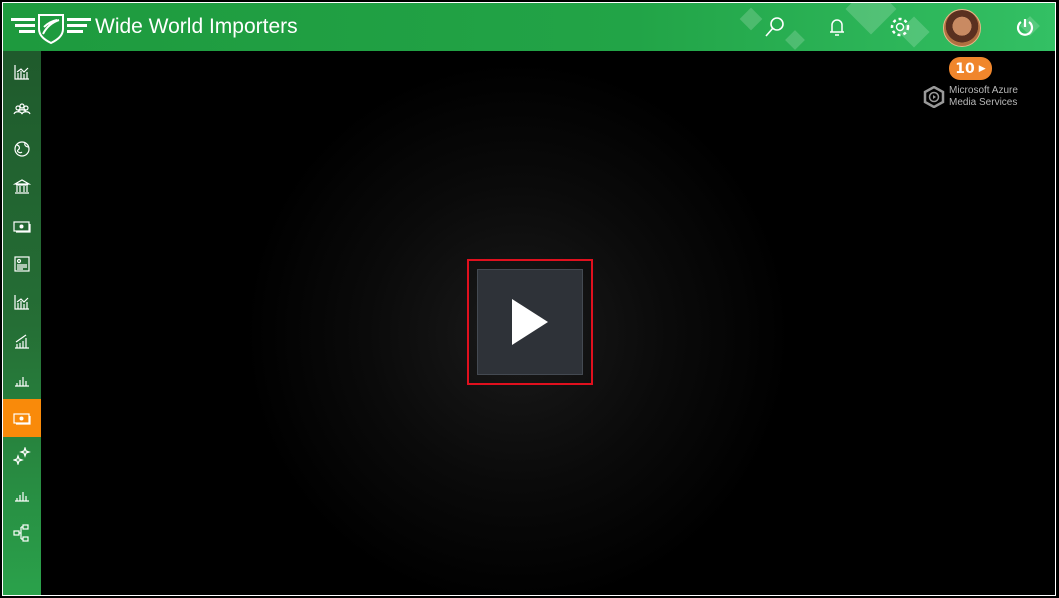  What do you see at coordinates (529, 27) in the screenshot?
I see `header: Wide World Importers` at bounding box center [529, 27].